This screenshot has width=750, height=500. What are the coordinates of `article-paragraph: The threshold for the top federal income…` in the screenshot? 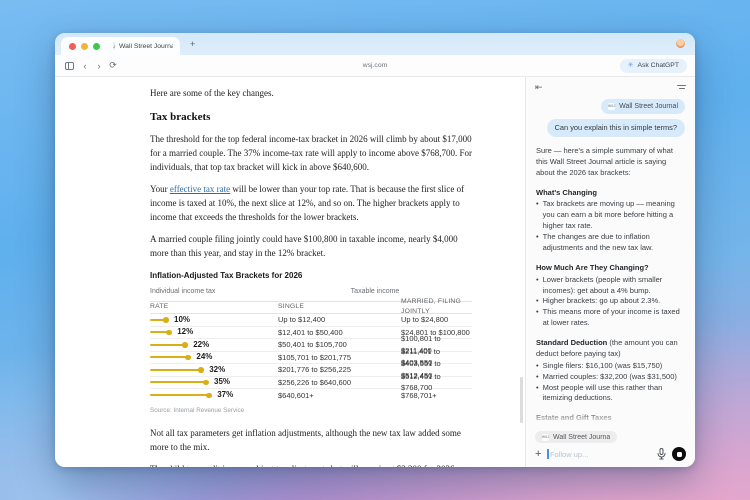 It's located at (311, 152).